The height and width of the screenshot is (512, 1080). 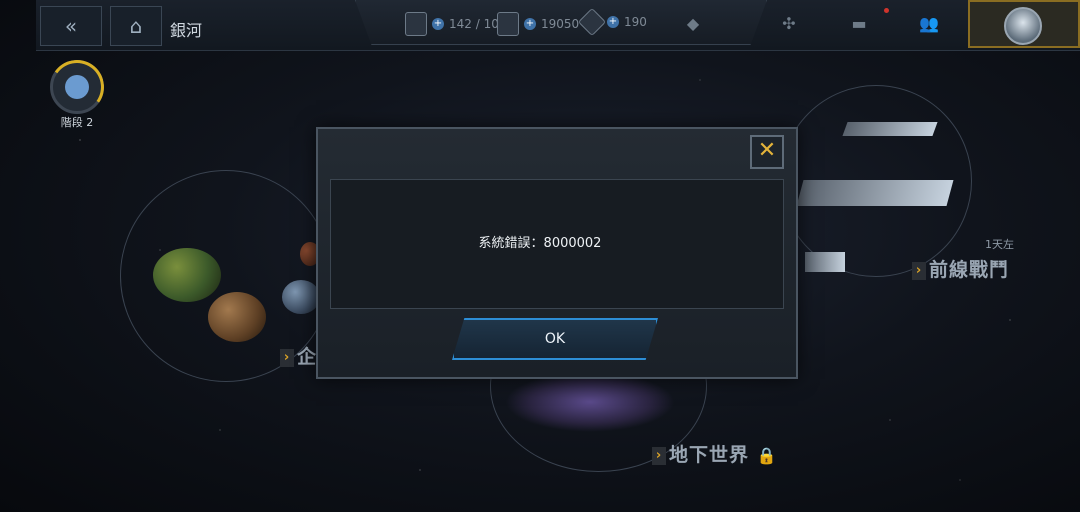 What do you see at coordinates (530, 24) in the screenshot?
I see `add-credits-icon: +` at bounding box center [530, 24].